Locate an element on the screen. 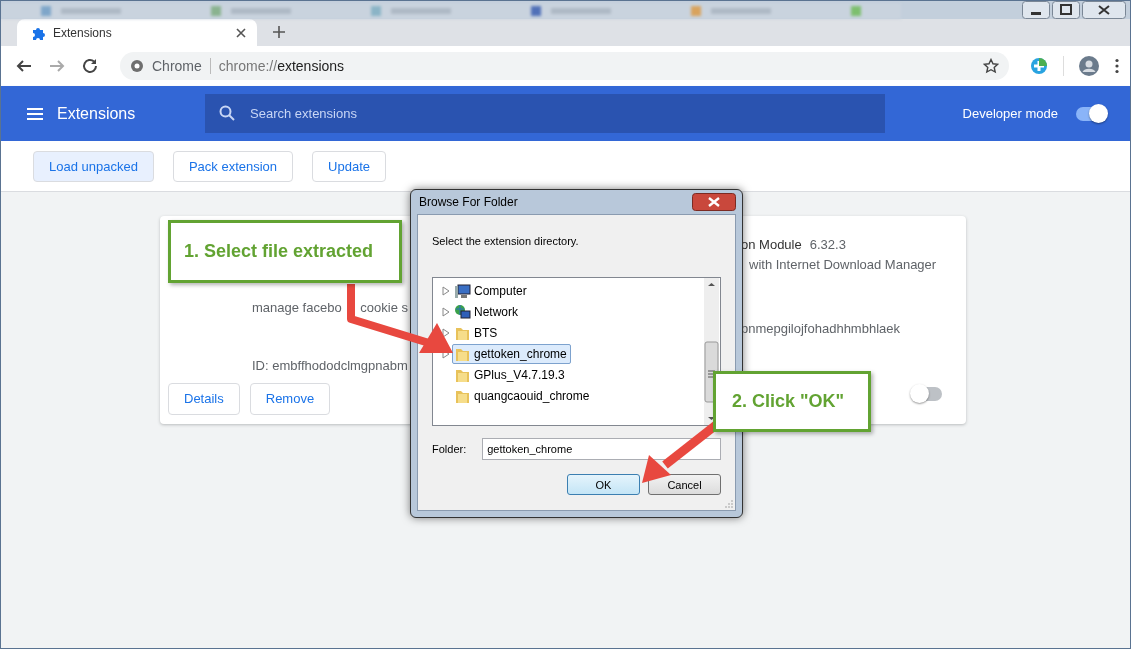  minimize-button is located at coordinates (1036, 10).